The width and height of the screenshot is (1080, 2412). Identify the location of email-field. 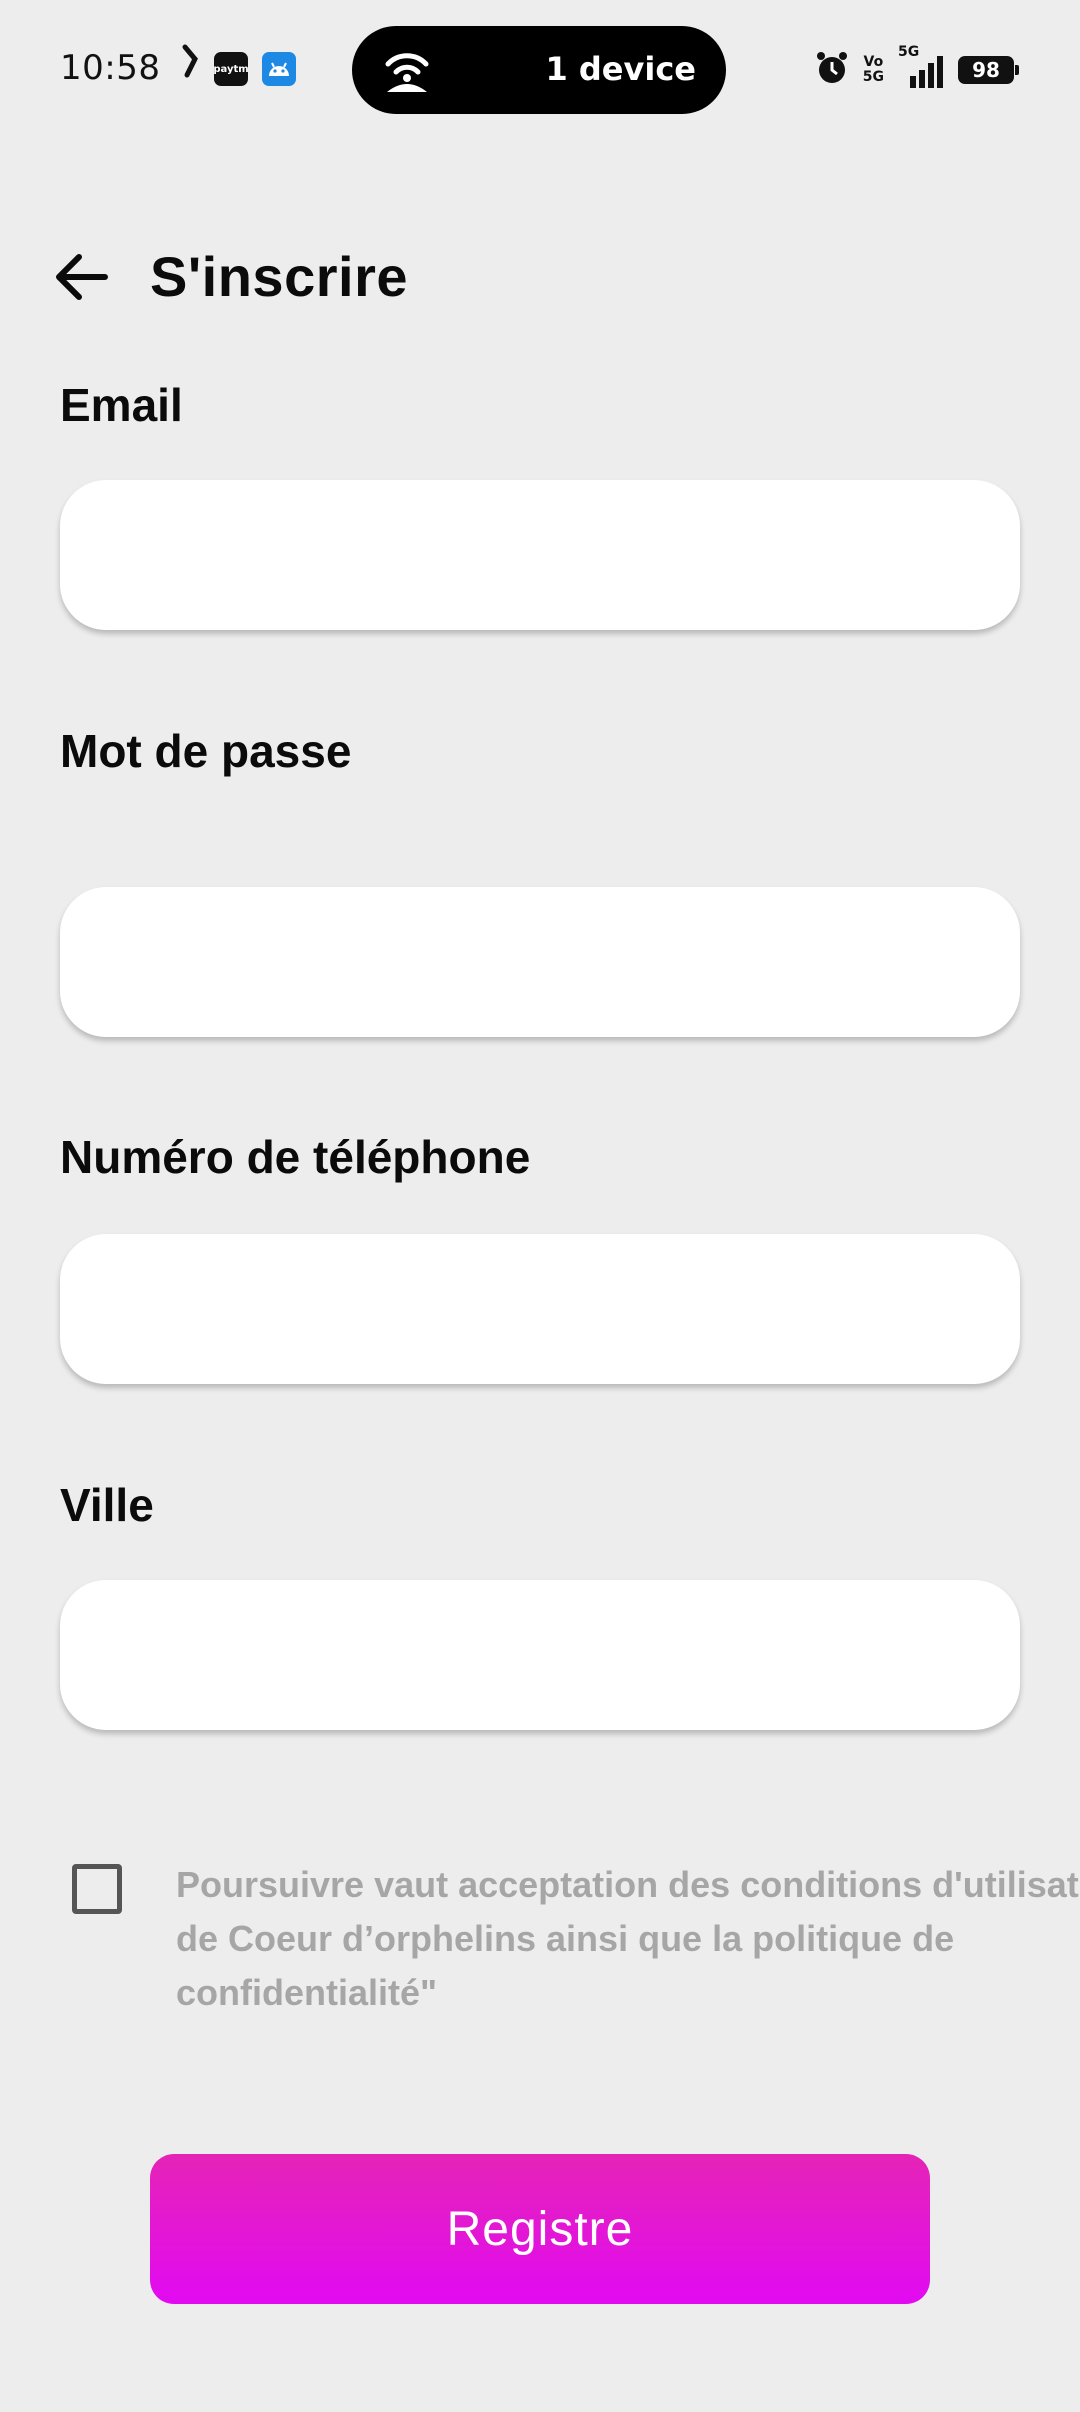
(540, 555).